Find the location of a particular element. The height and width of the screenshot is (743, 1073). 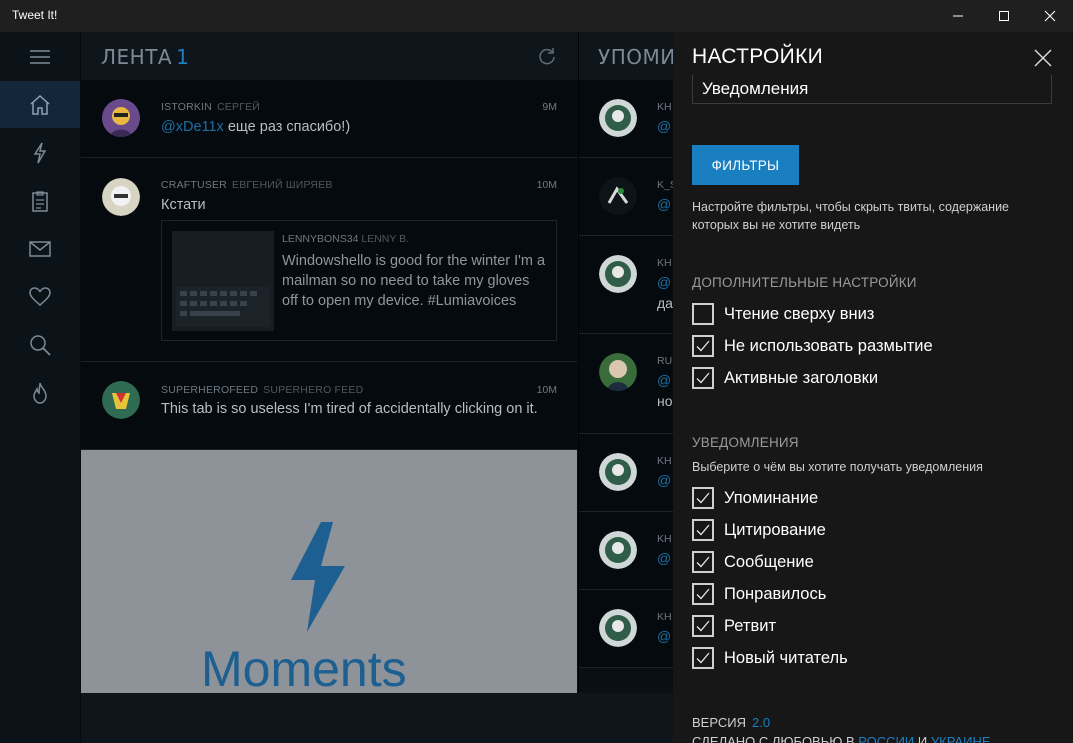

made-and: И is located at coordinates (922, 738).